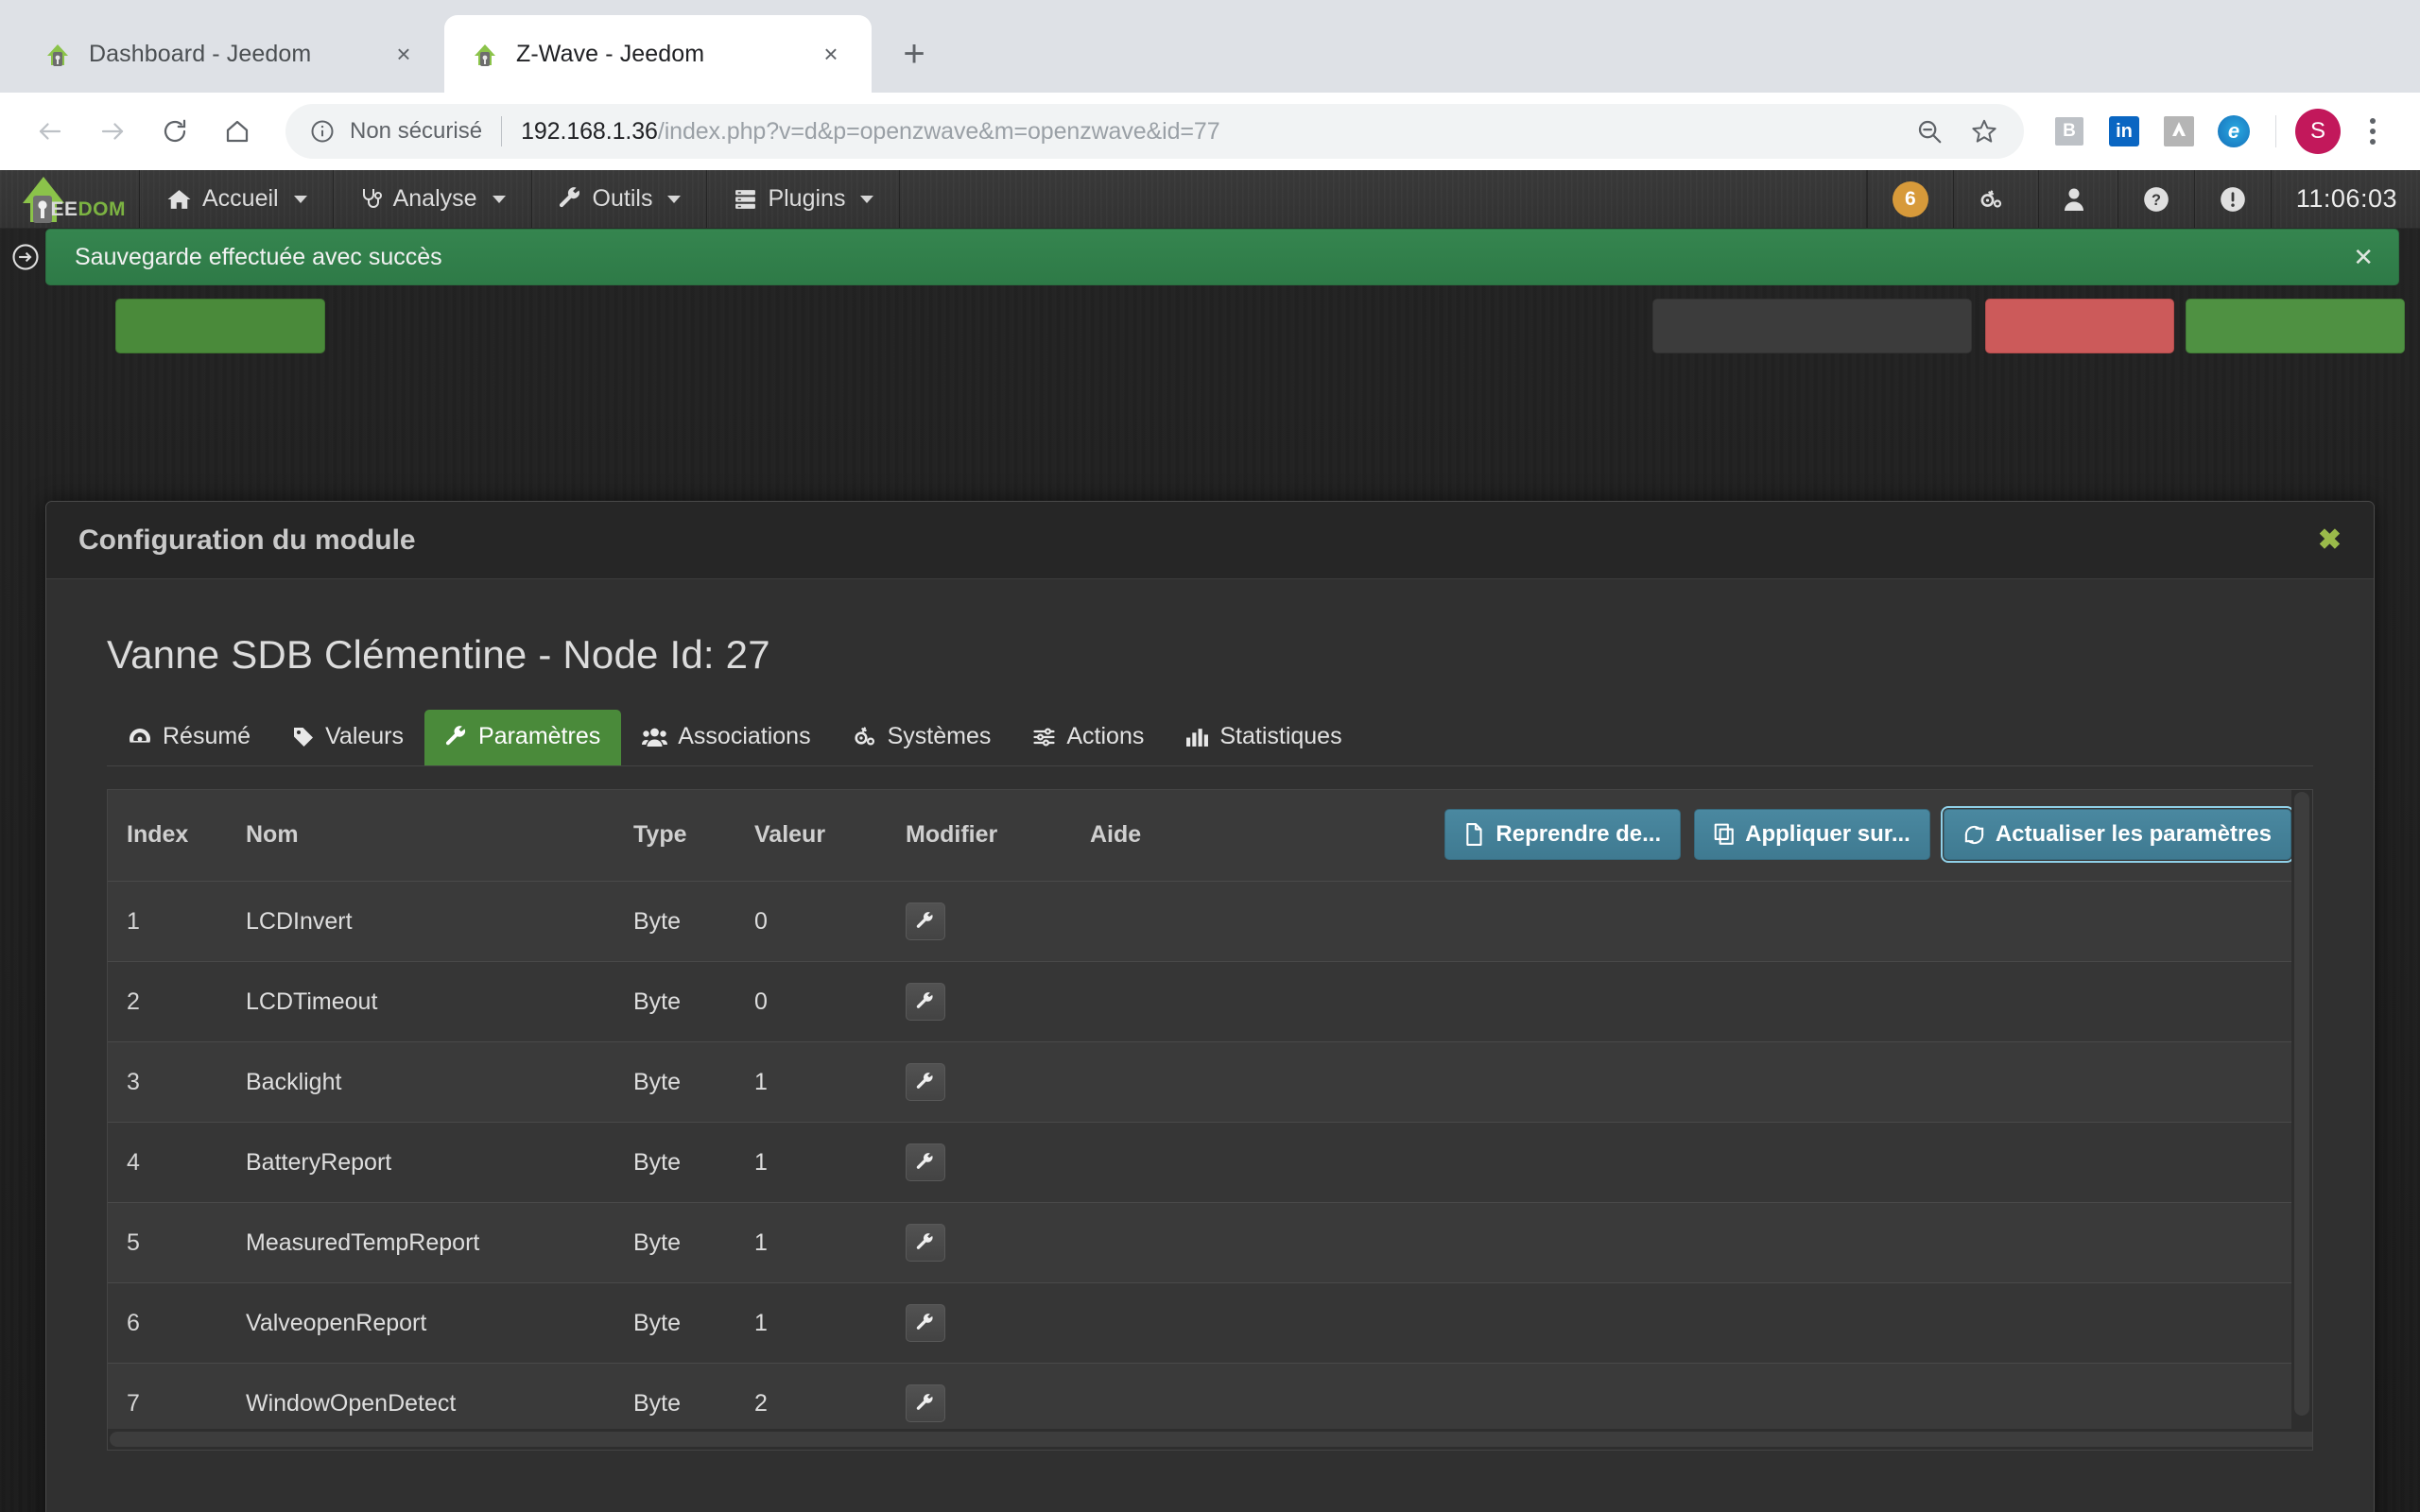 This screenshot has width=2420, height=1512. What do you see at coordinates (2155, 199) in the screenshot?
I see `help-button: ?` at bounding box center [2155, 199].